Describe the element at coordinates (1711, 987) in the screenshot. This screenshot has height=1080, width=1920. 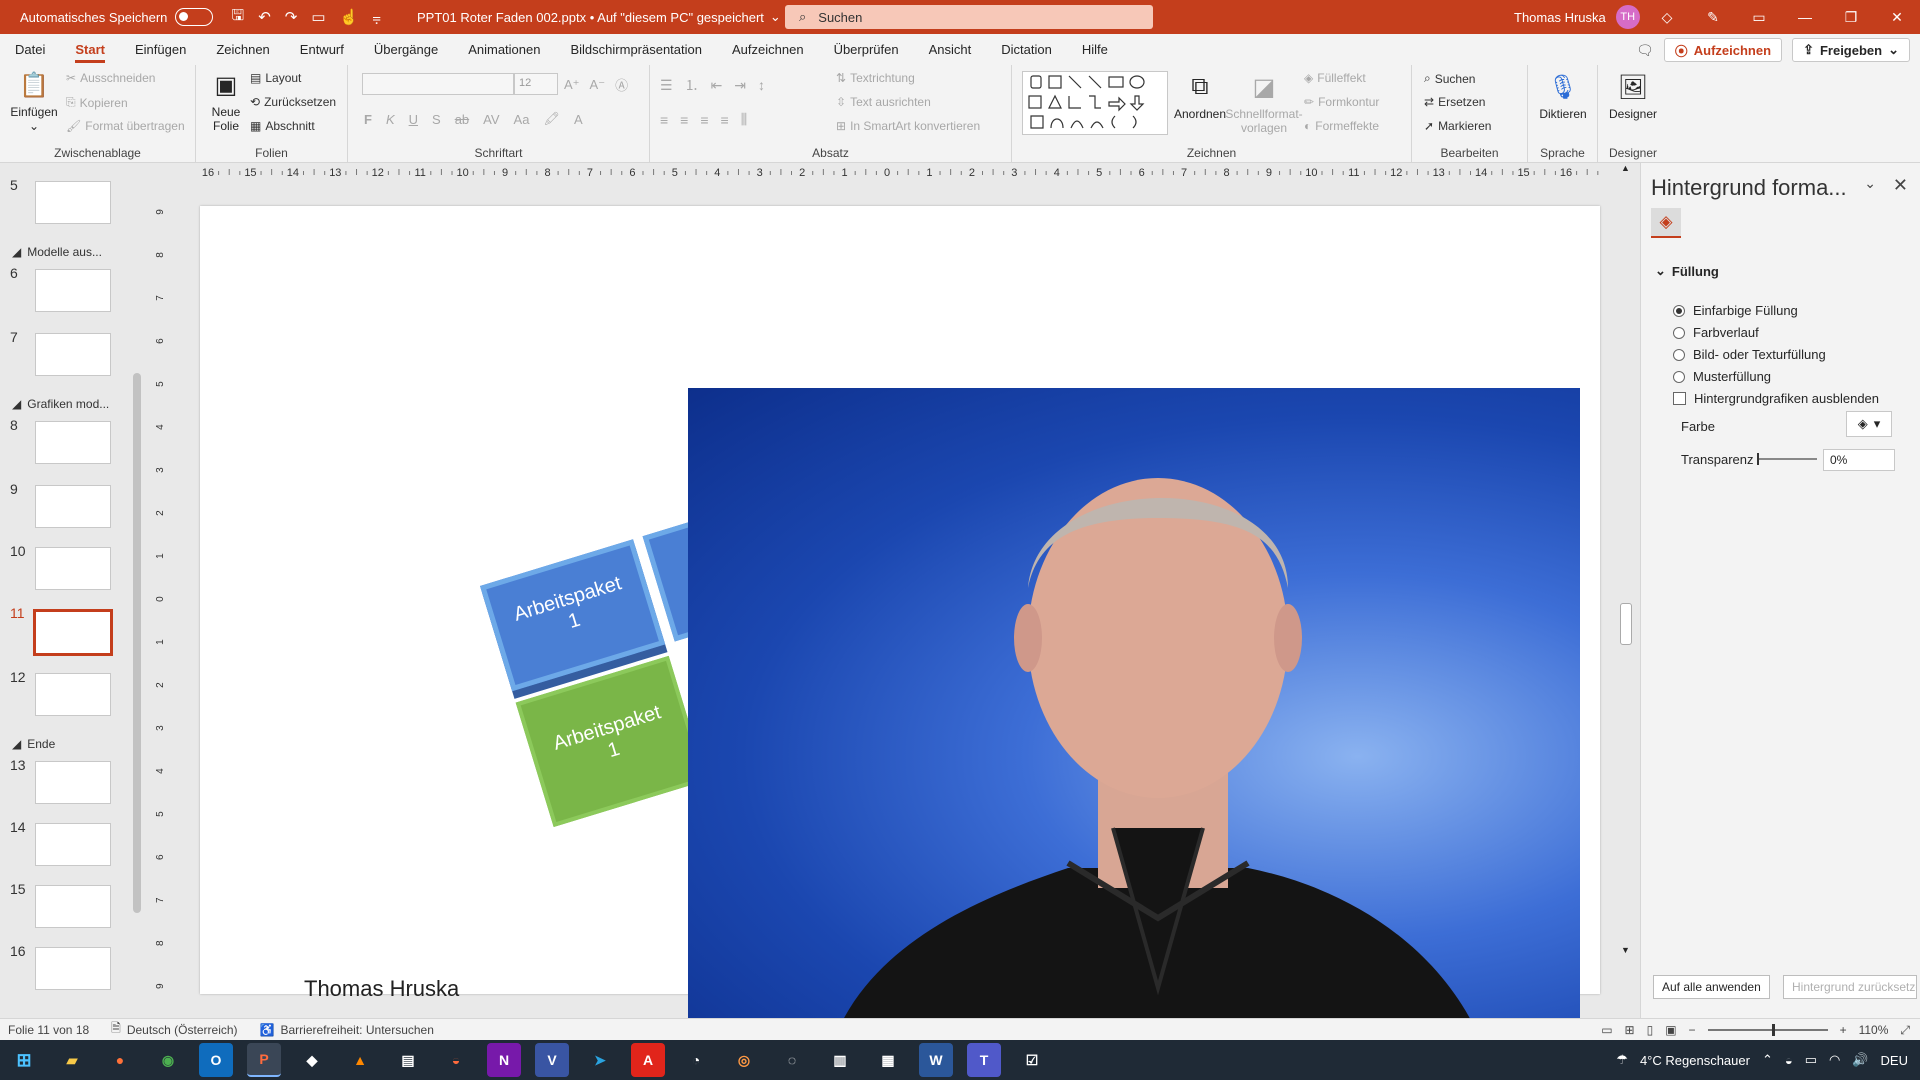
I see `apply-all-button: Auf alle anwenden` at that location.